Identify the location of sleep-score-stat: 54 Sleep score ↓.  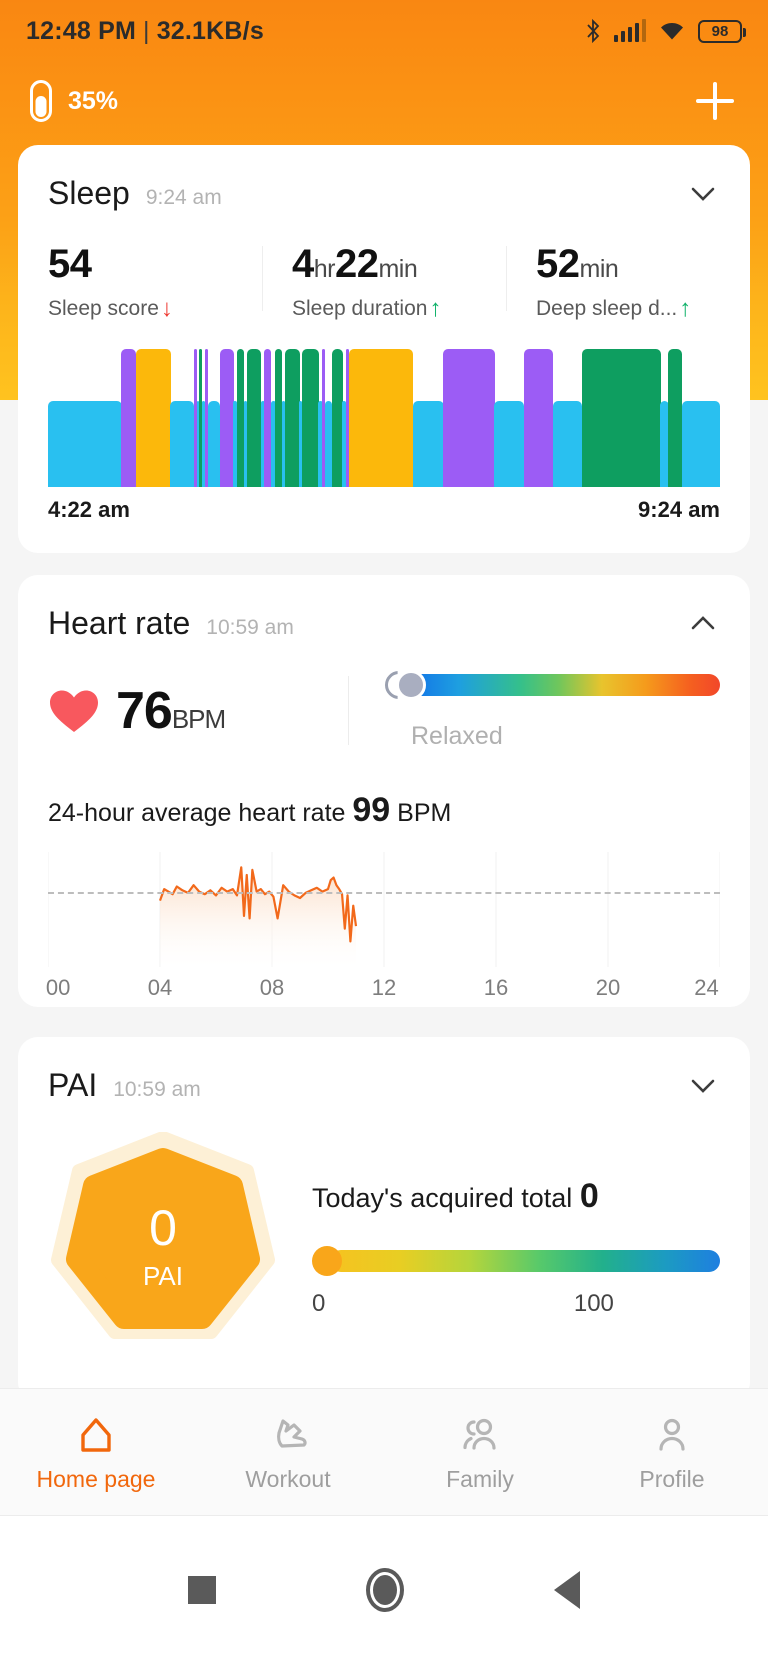
(140, 281).